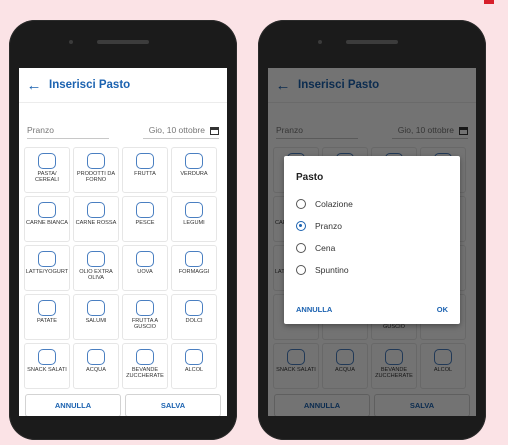 The width and height of the screenshot is (508, 445). I want to click on cheese-icon, so click(194, 259).